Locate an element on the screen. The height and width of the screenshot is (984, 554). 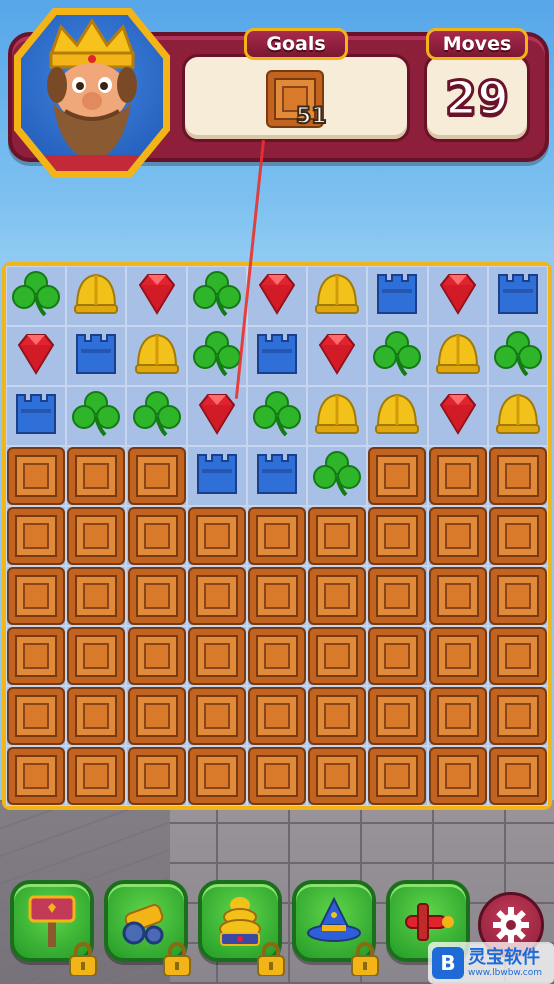
lock-icon is located at coordinates (83, 959).